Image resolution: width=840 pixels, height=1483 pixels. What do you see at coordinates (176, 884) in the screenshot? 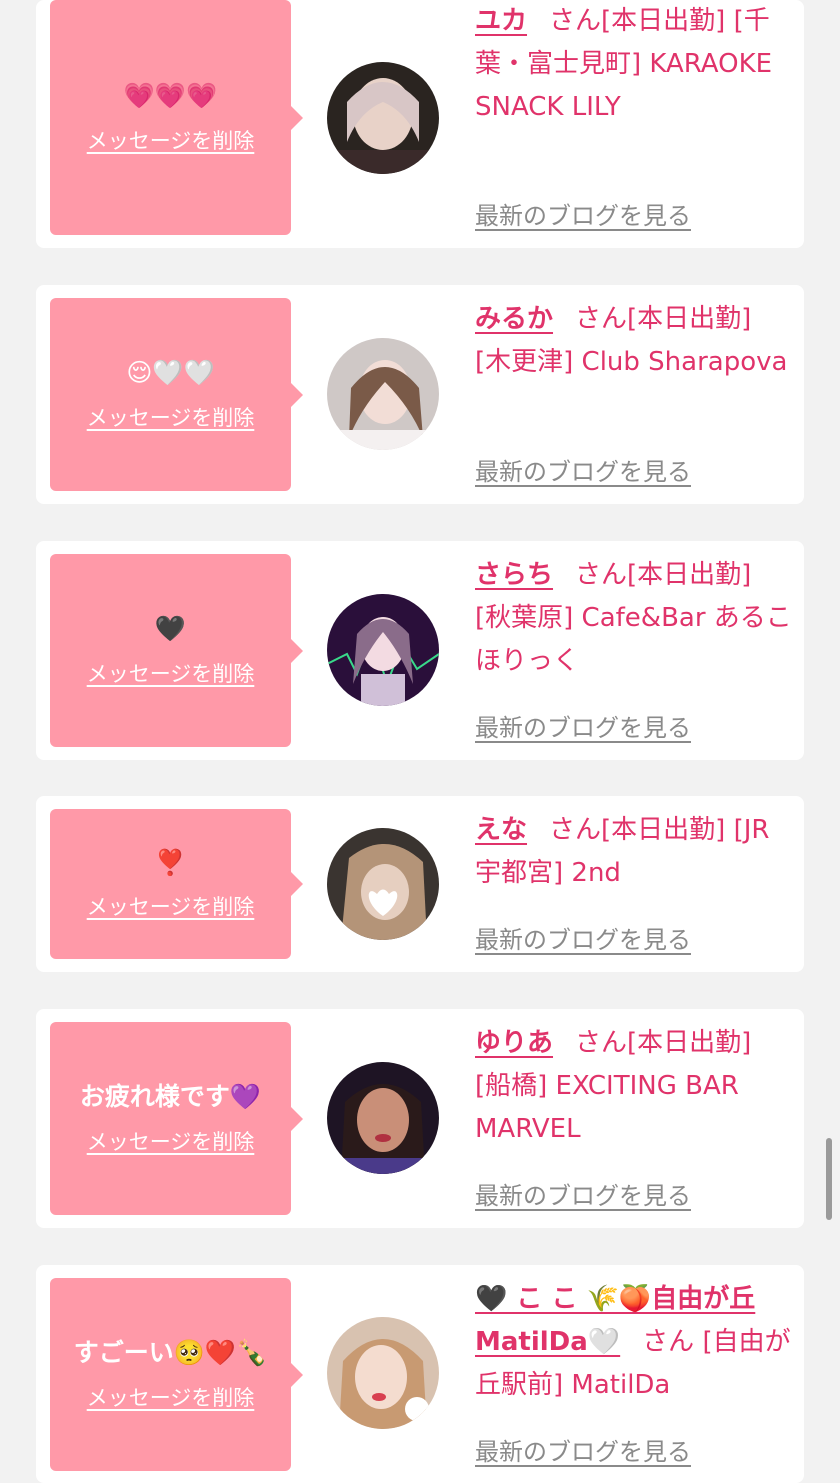
I see `message-bubble: ❣️ メッセージを削除` at bounding box center [176, 884].